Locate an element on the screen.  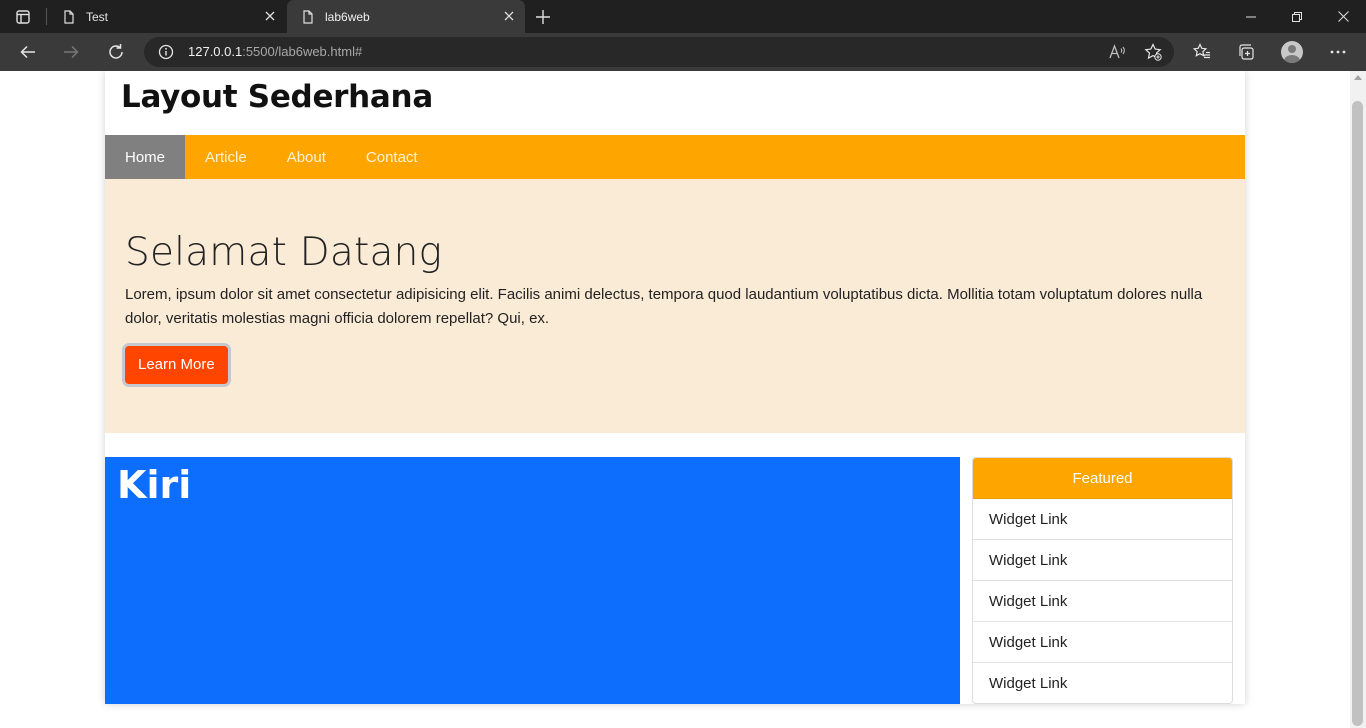
tab-actions-button is located at coordinates (23, 16).